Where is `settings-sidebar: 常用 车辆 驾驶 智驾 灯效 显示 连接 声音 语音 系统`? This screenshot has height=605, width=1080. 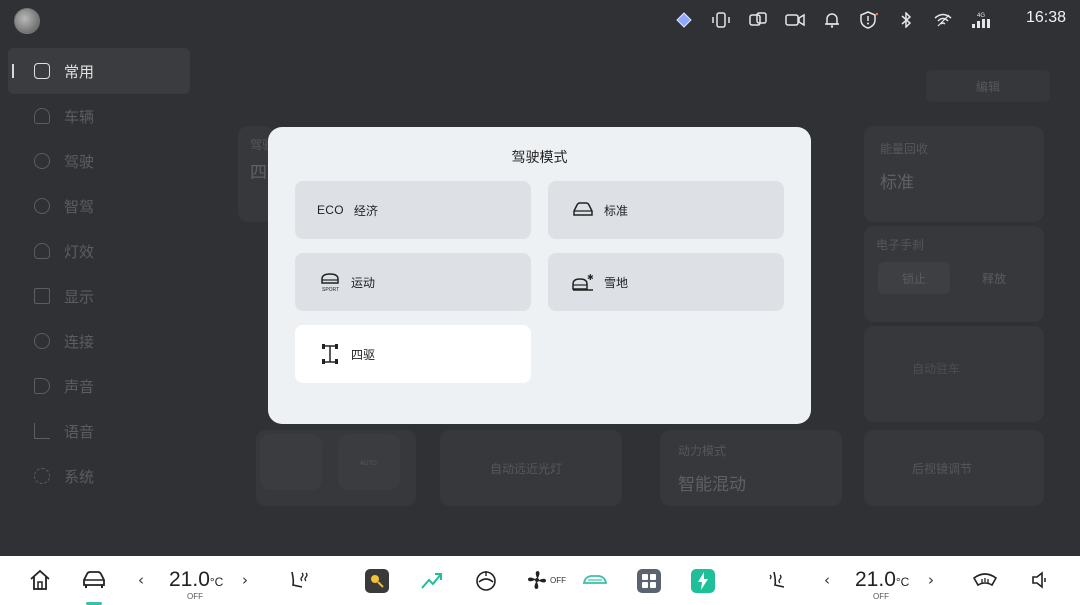
settings-sidebar: 常用 车辆 驾驶 智驾 灯效 显示 连接 声音 语音 系统 is located at coordinates (96, 301).